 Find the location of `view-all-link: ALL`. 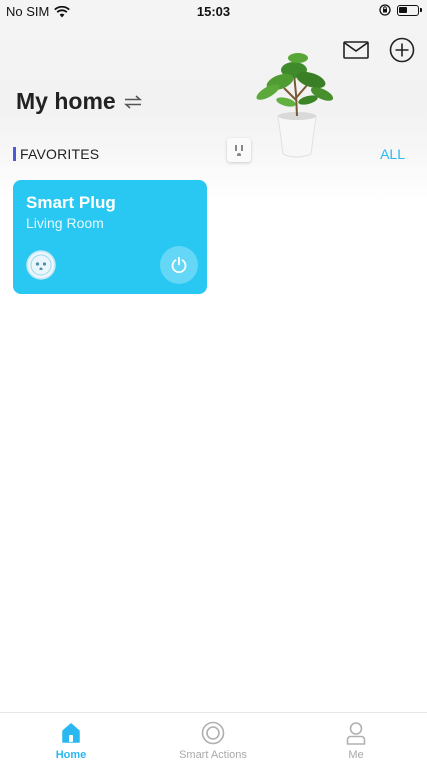

view-all-link: ALL is located at coordinates (392, 154).